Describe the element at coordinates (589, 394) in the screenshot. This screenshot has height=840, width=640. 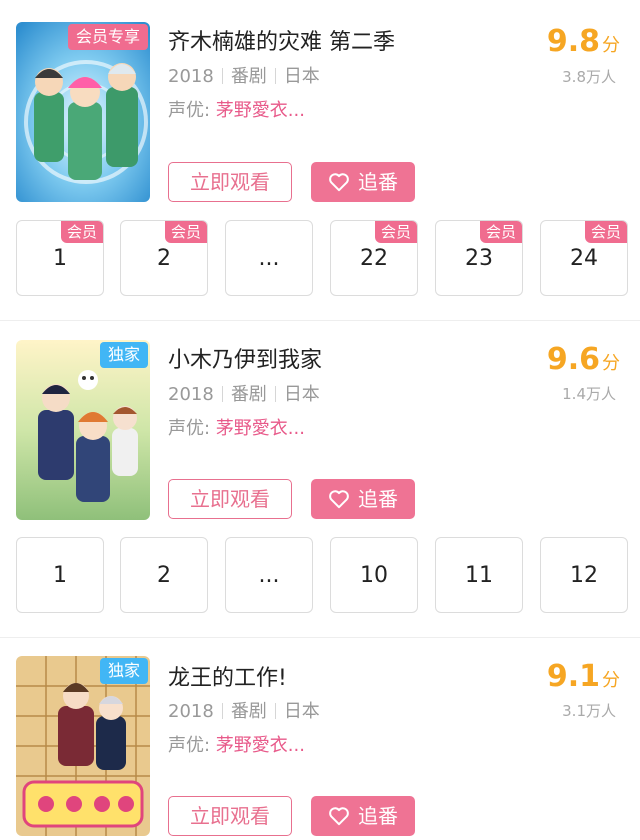
I see `view-count: 1.4万人` at that location.